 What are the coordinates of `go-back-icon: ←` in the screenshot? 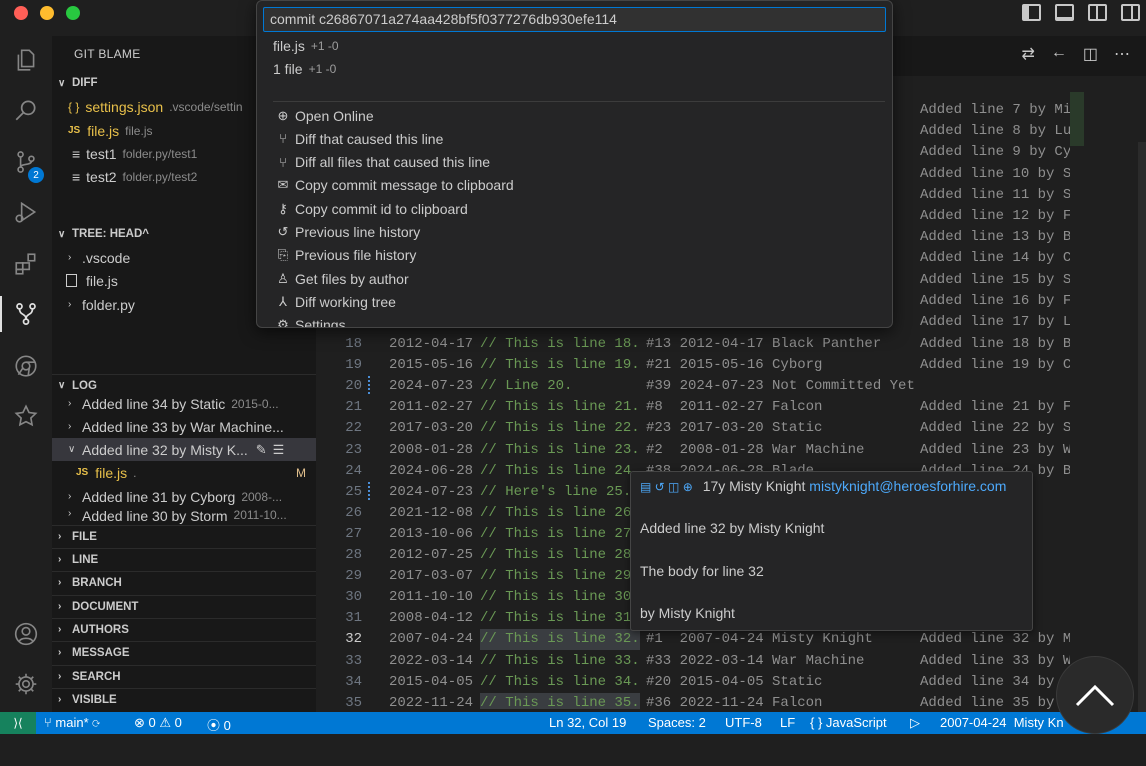 It's located at (1059, 54).